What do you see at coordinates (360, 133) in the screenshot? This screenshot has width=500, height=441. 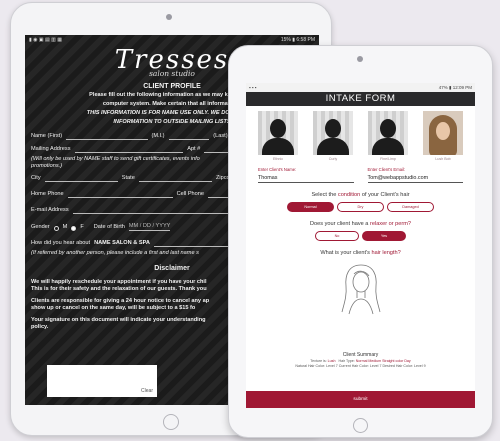 I see `hair-type-gallery: Ethnic Curly Fine/Limp Lush Bob` at bounding box center [360, 133].